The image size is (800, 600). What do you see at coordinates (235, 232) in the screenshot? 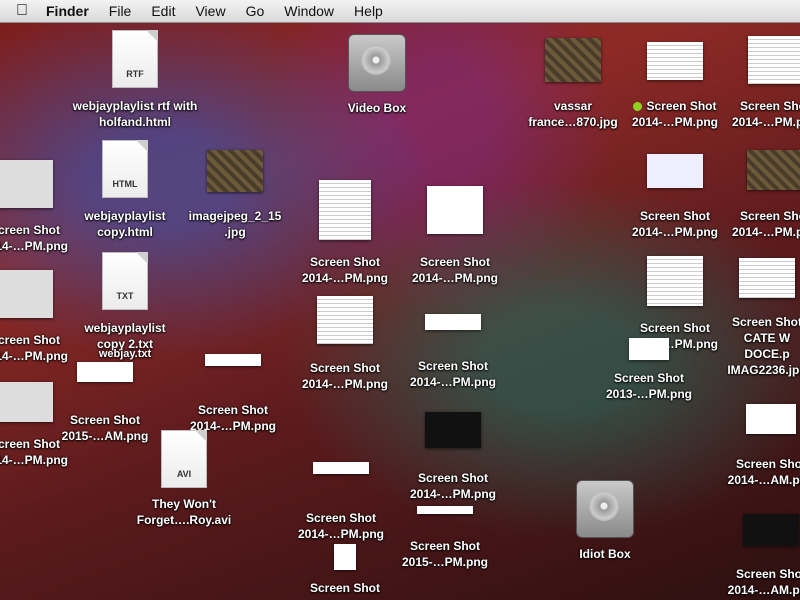
I see `icon-label: .jpg` at bounding box center [235, 232].